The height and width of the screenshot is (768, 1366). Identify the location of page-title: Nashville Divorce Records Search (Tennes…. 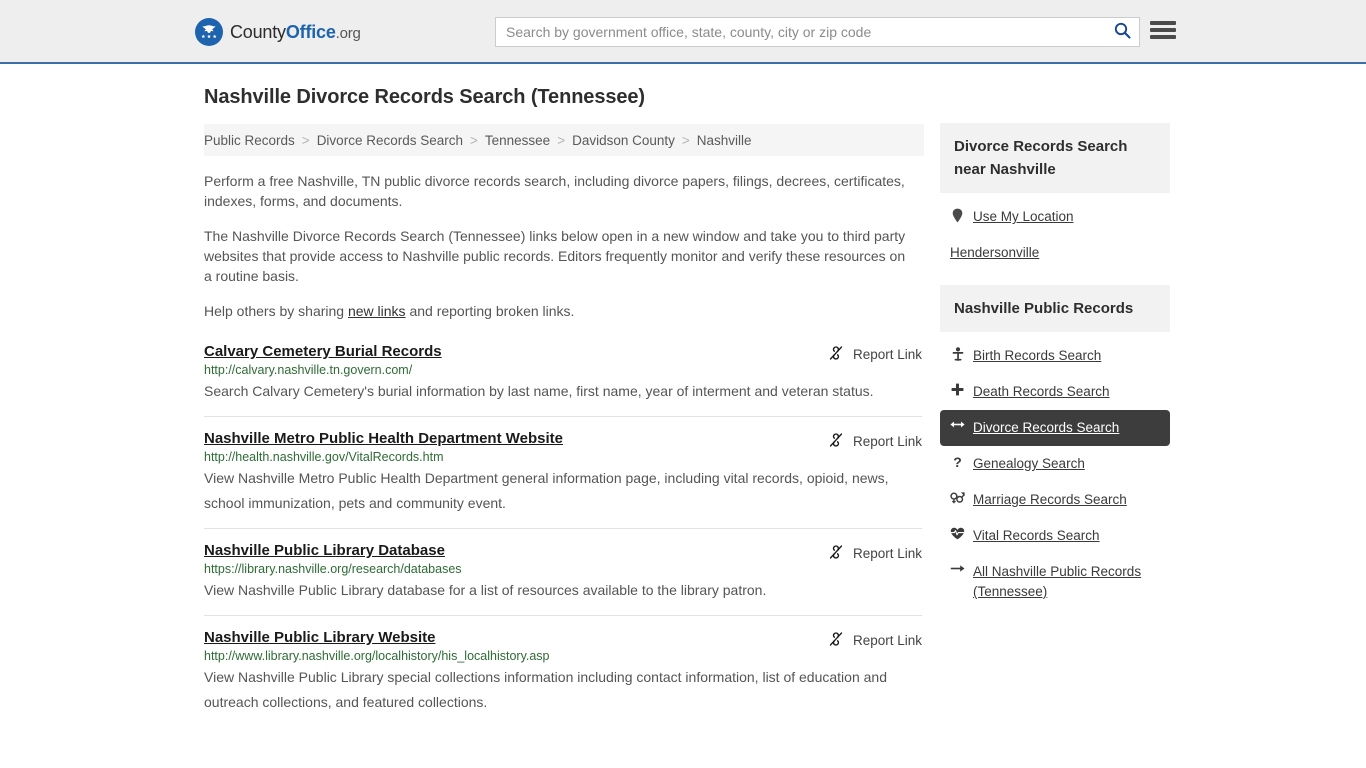
(424, 97).